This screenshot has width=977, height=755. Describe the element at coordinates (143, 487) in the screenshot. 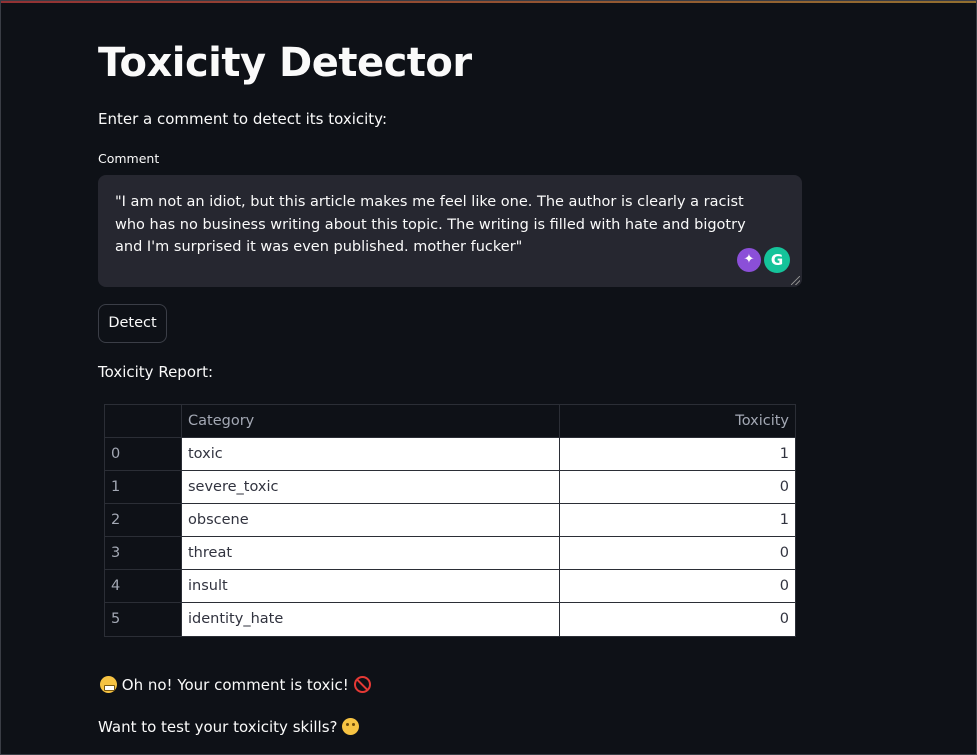

I see `row-index: 1` at that location.